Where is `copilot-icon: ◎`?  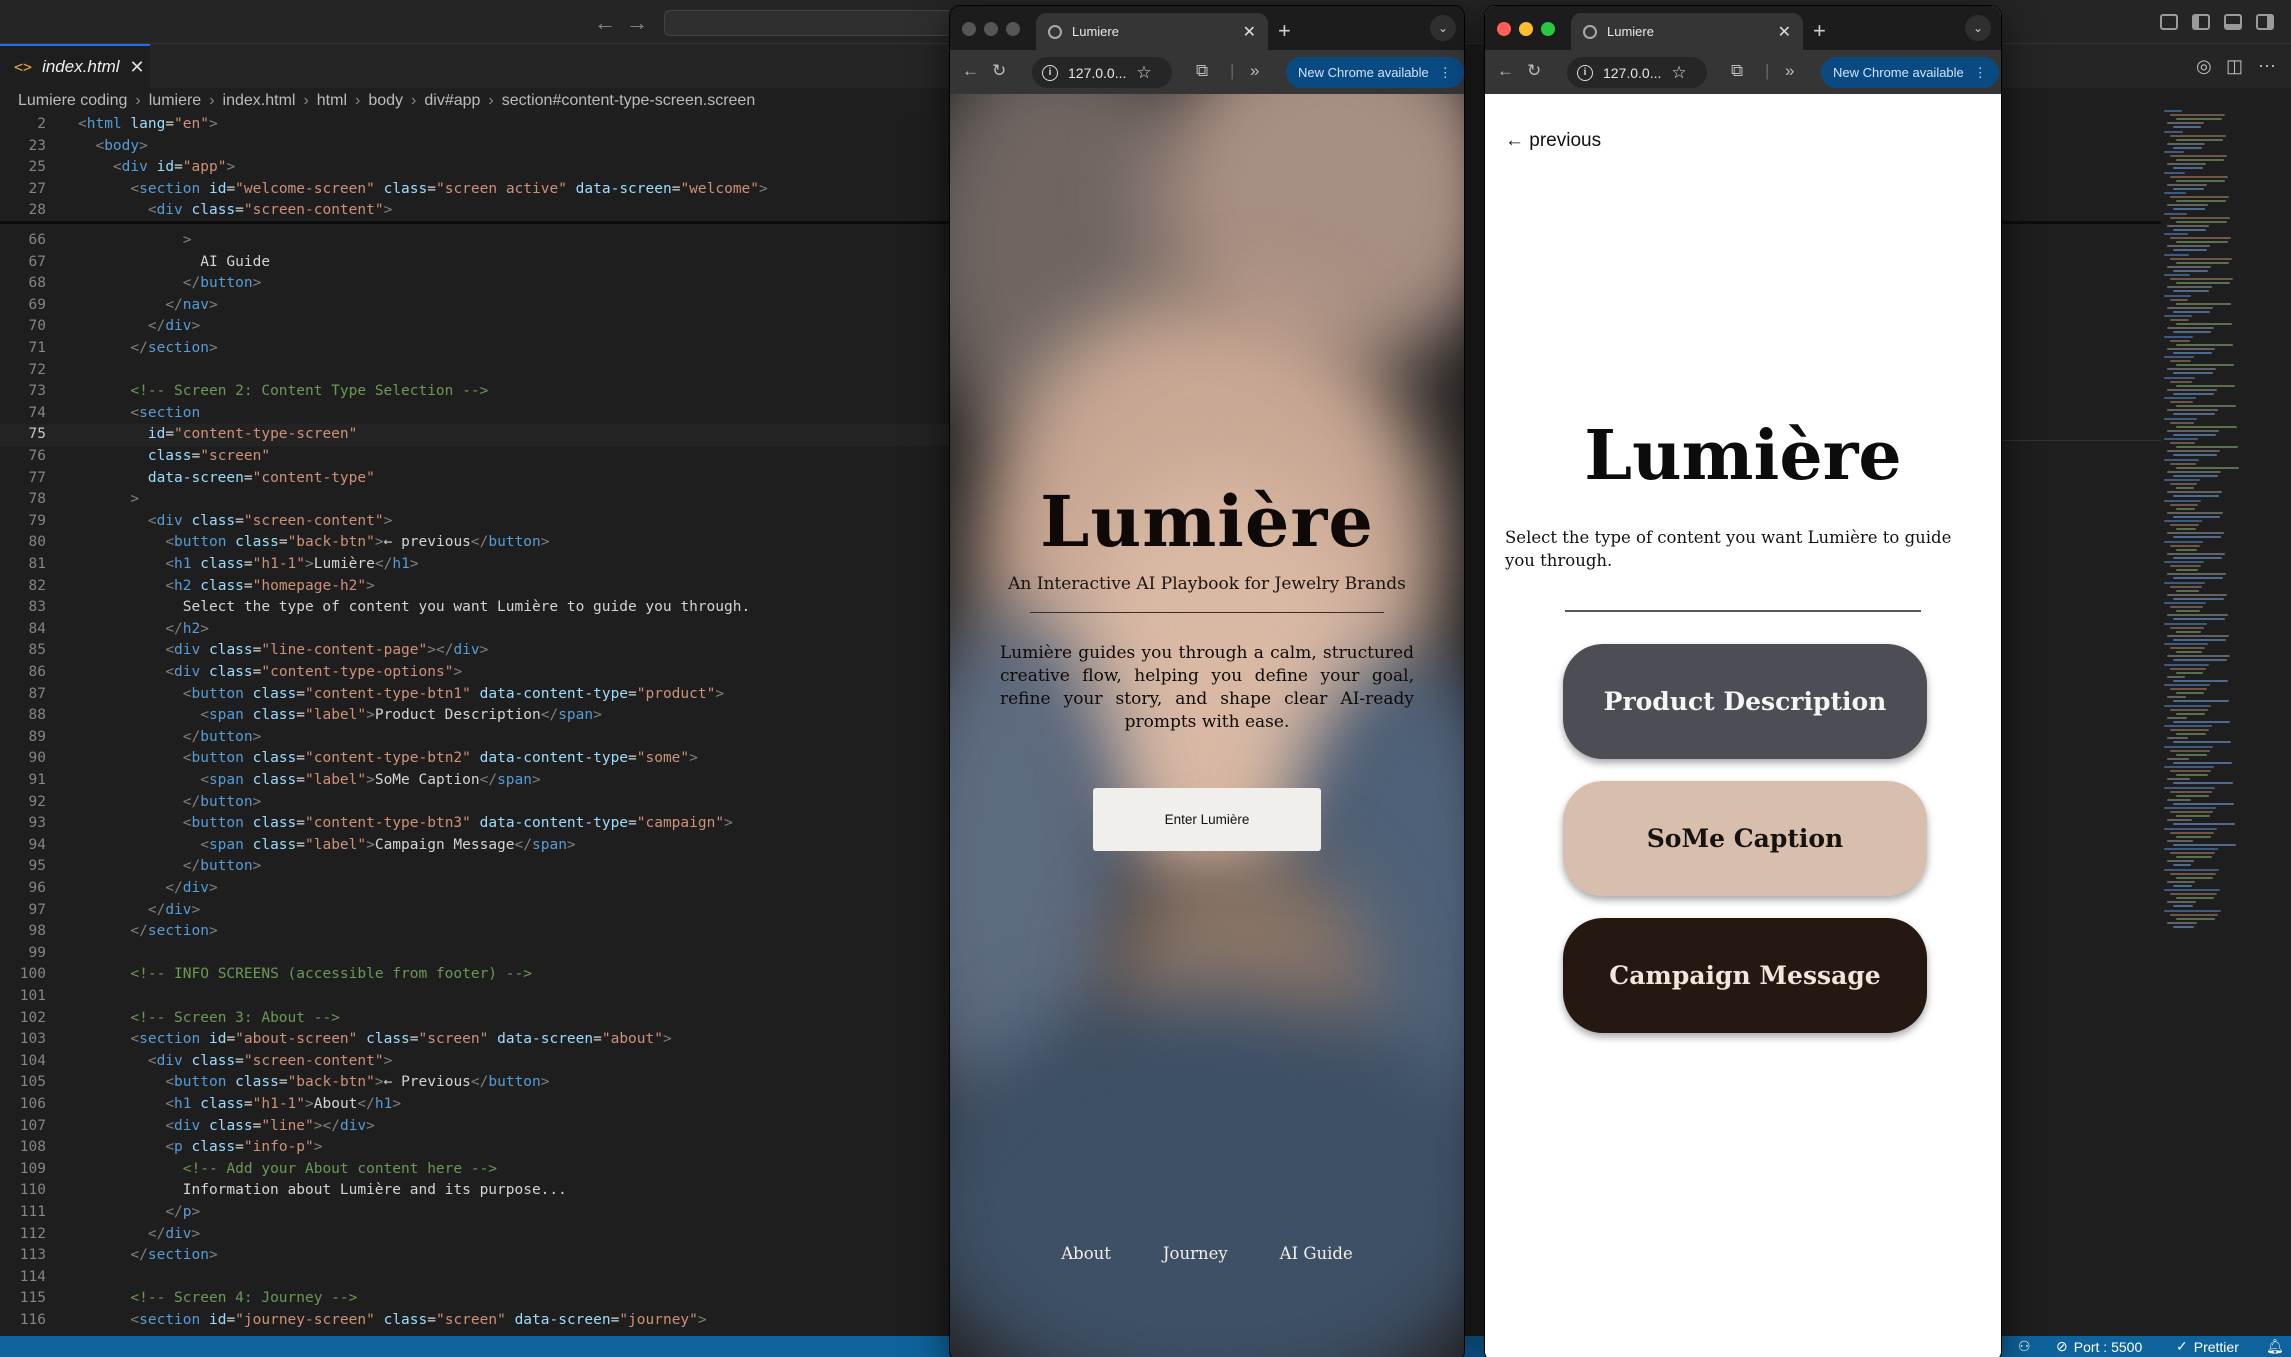 copilot-icon: ◎ is located at coordinates (2204, 66).